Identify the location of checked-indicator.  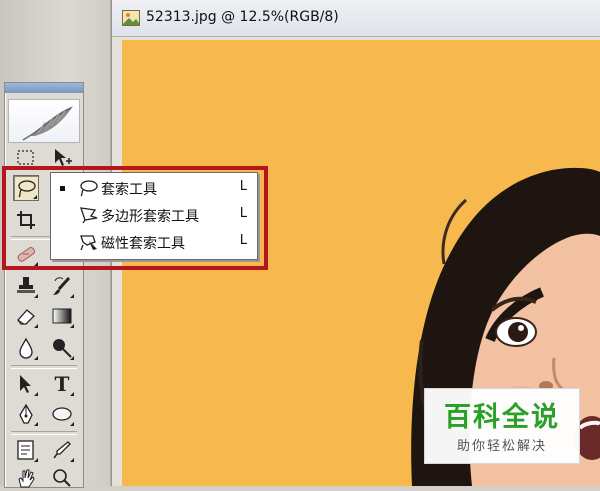
(62, 188).